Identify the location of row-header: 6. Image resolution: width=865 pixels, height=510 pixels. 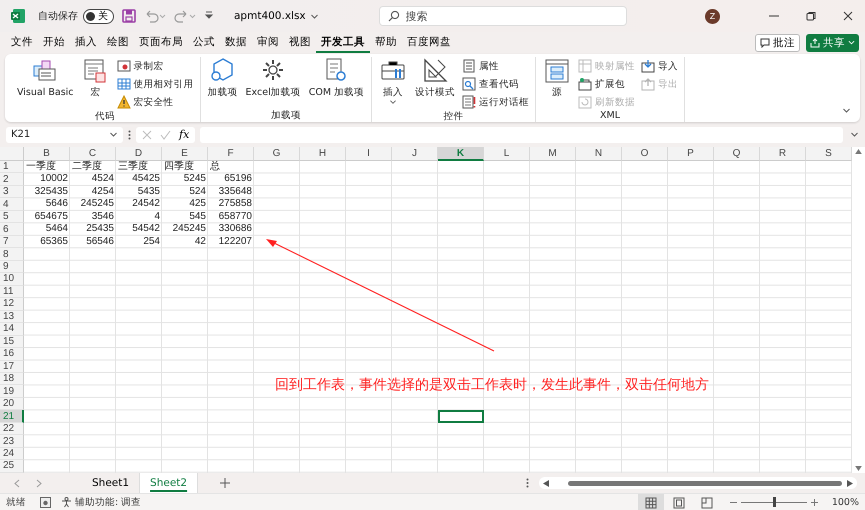
(12, 229).